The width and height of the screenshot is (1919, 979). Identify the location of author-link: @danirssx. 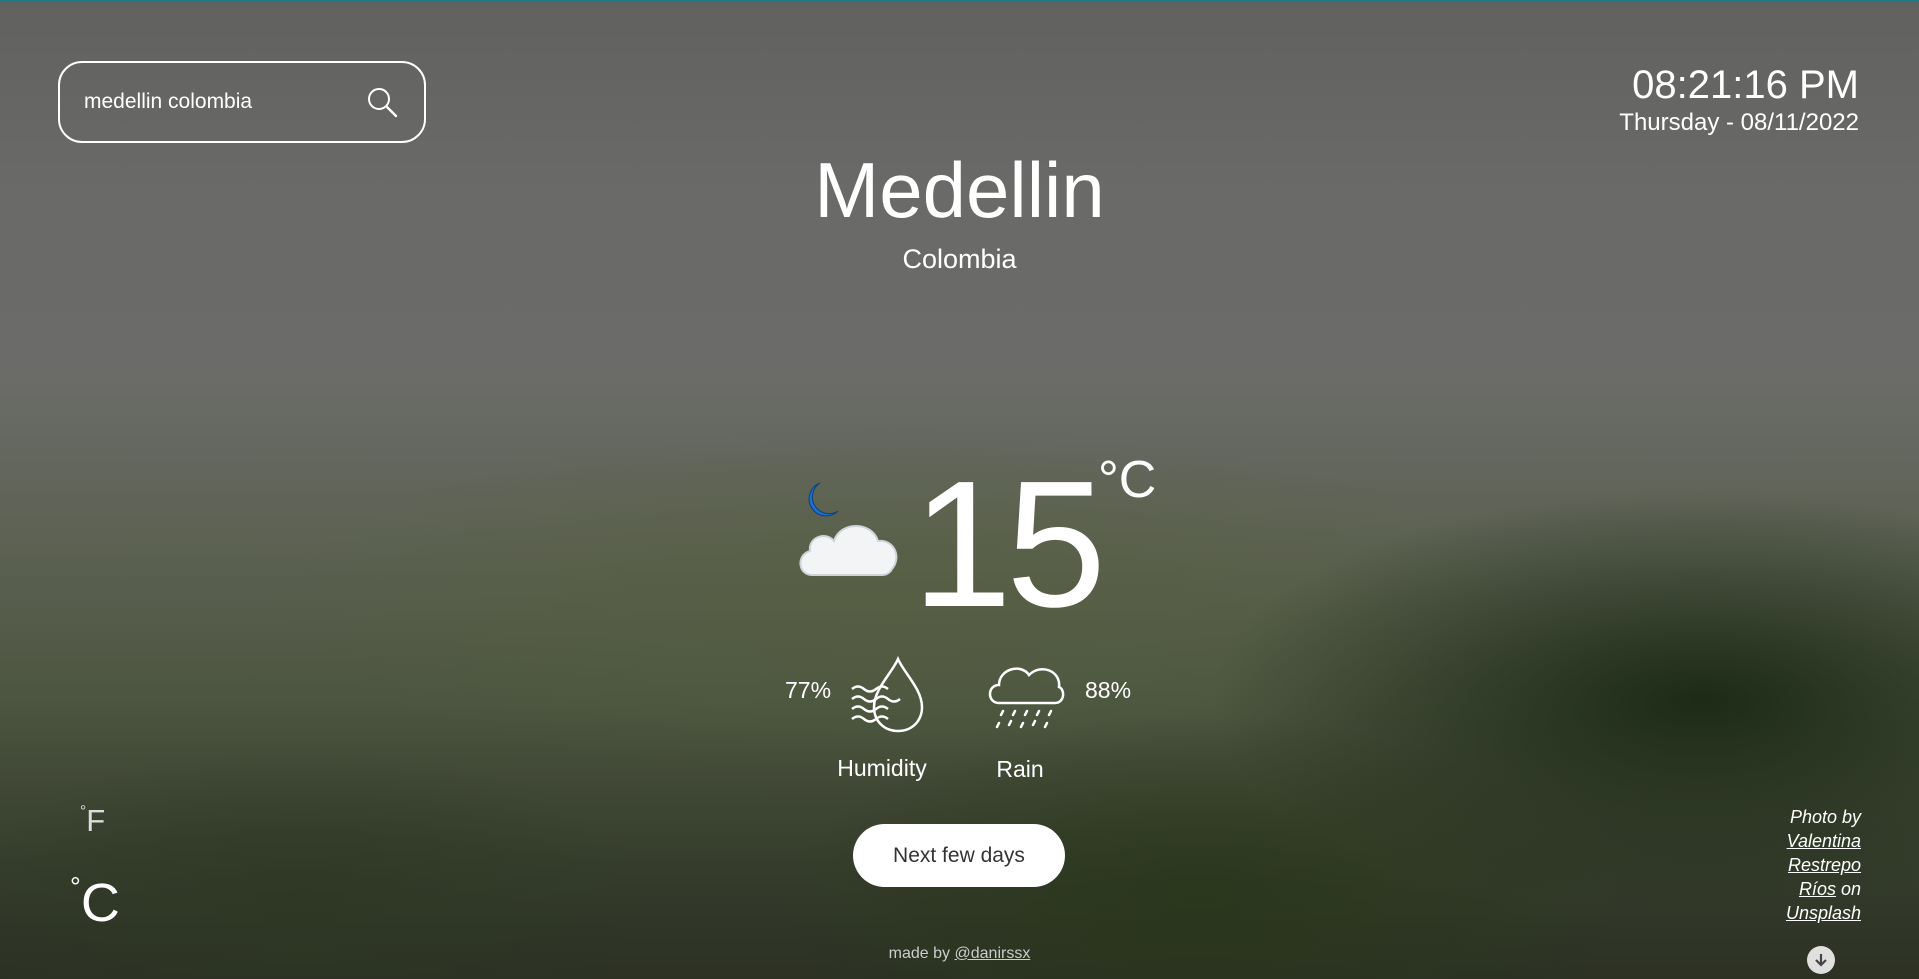
(993, 953).